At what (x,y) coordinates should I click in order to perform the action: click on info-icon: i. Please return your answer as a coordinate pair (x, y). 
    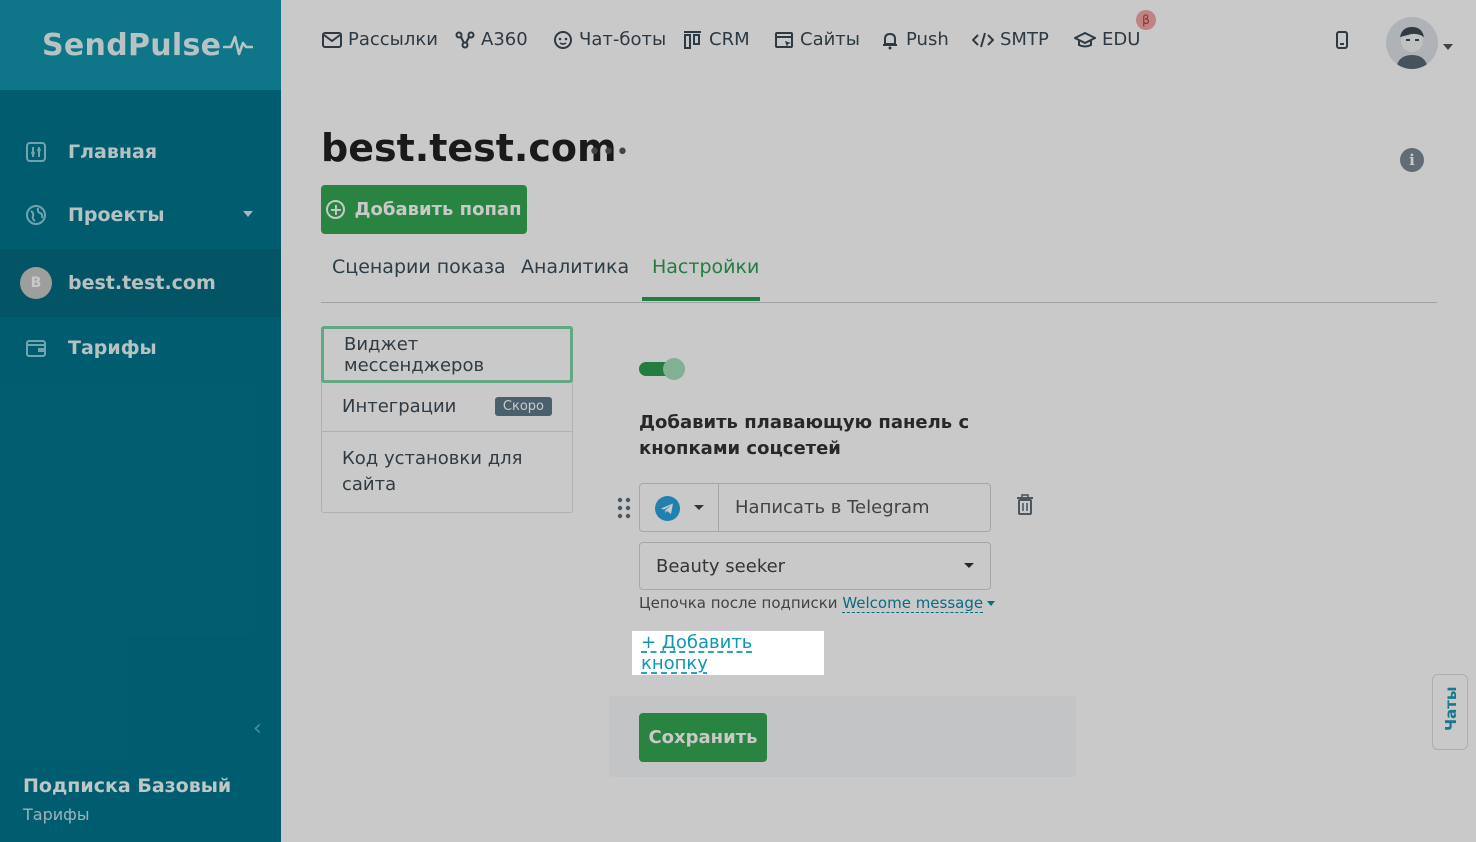
    Looking at the image, I should click on (1412, 160).